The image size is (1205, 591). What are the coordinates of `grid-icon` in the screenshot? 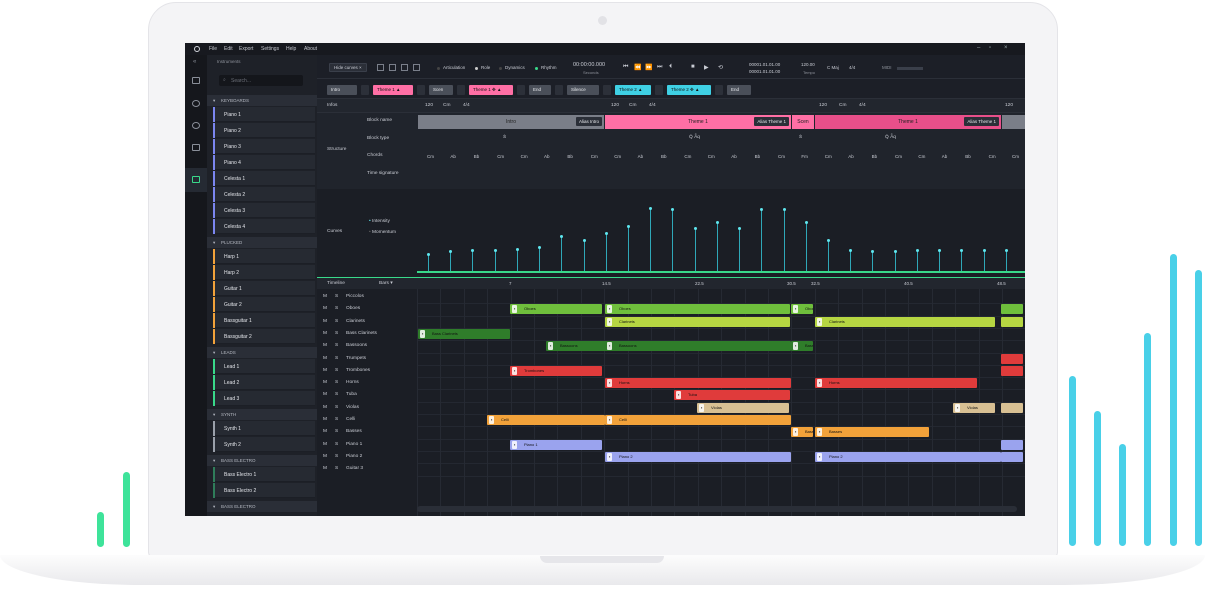 It's located at (196, 80).